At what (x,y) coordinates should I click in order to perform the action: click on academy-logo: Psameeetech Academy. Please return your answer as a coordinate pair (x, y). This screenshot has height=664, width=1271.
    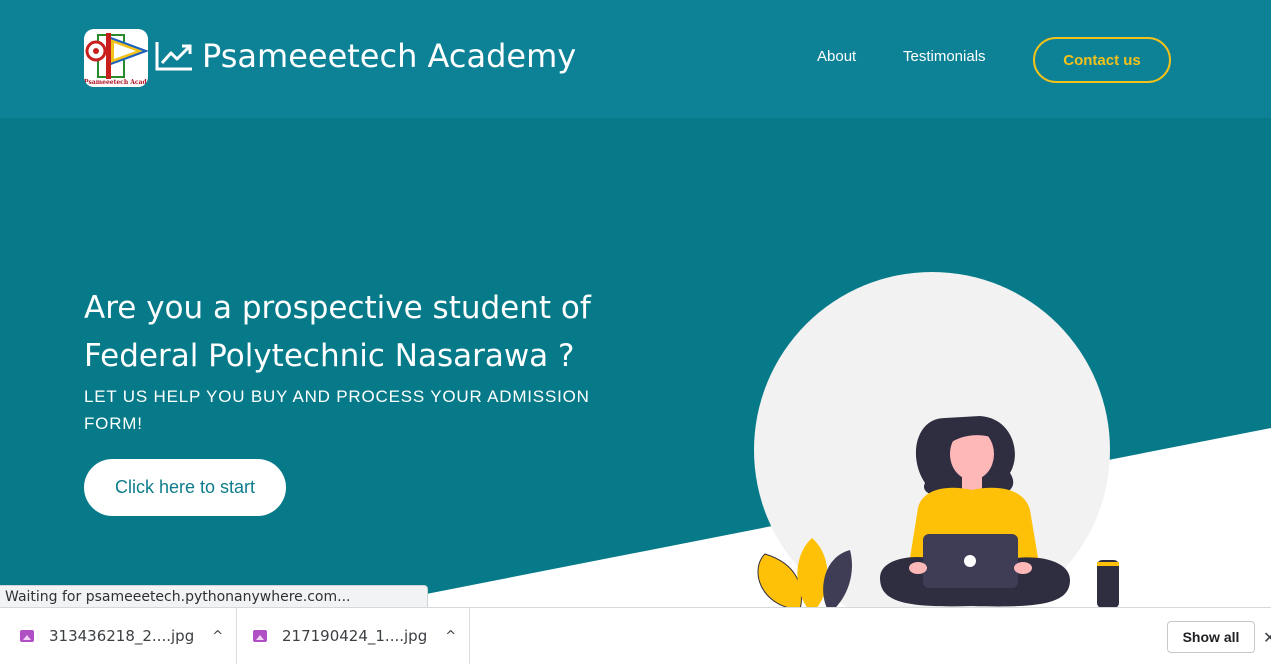
    Looking at the image, I should click on (116, 58).